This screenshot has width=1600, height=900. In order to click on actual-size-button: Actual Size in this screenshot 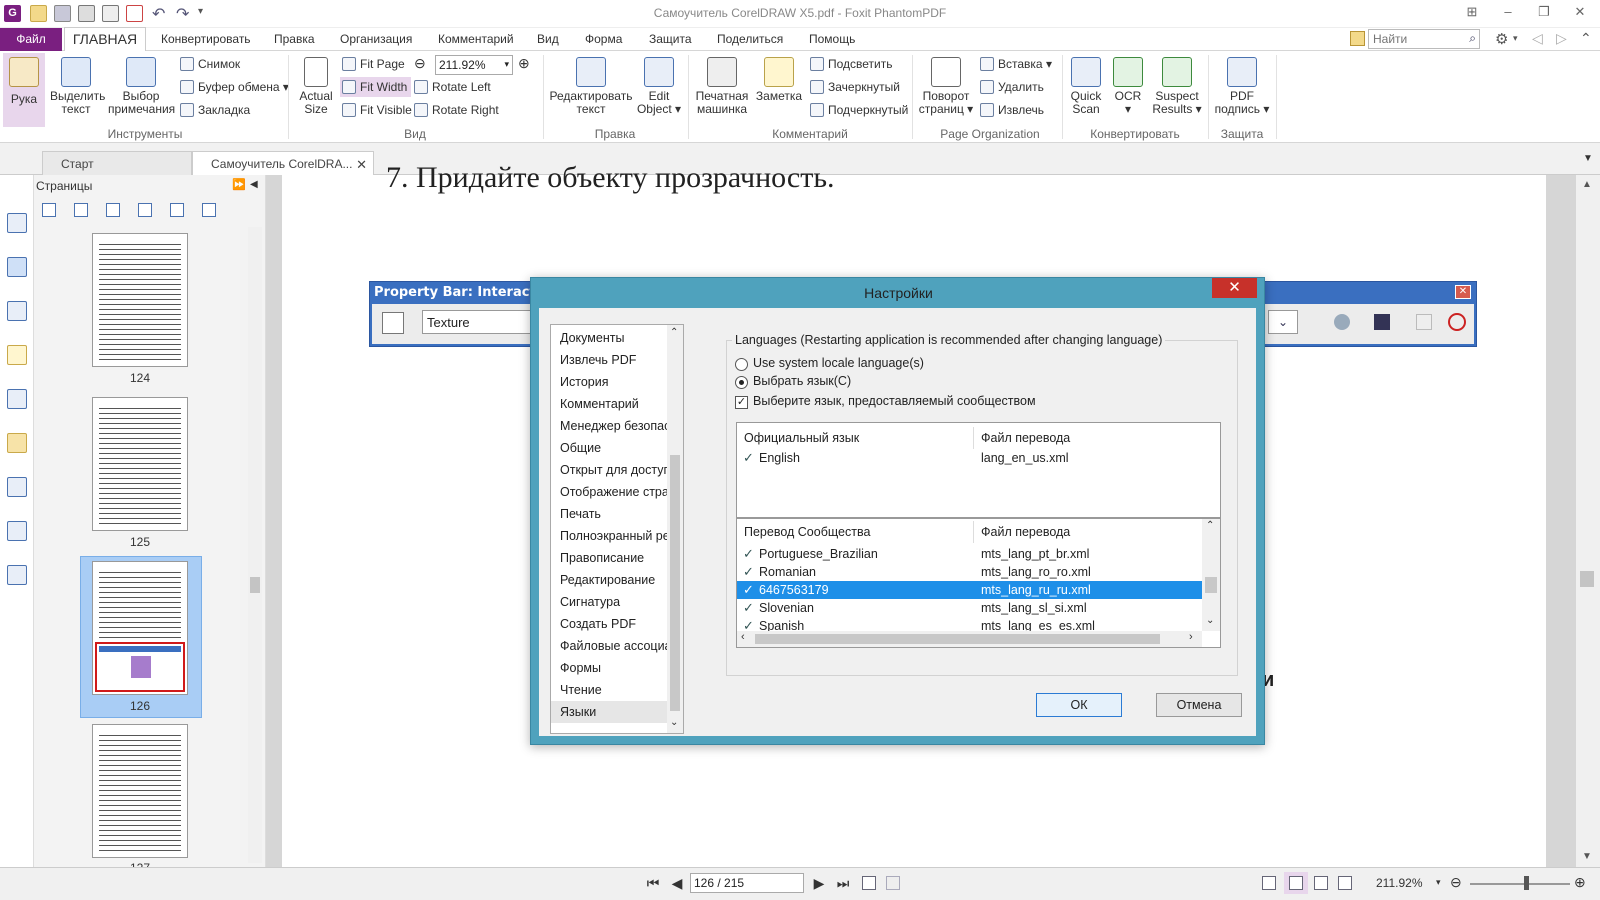, I will do `click(316, 84)`.